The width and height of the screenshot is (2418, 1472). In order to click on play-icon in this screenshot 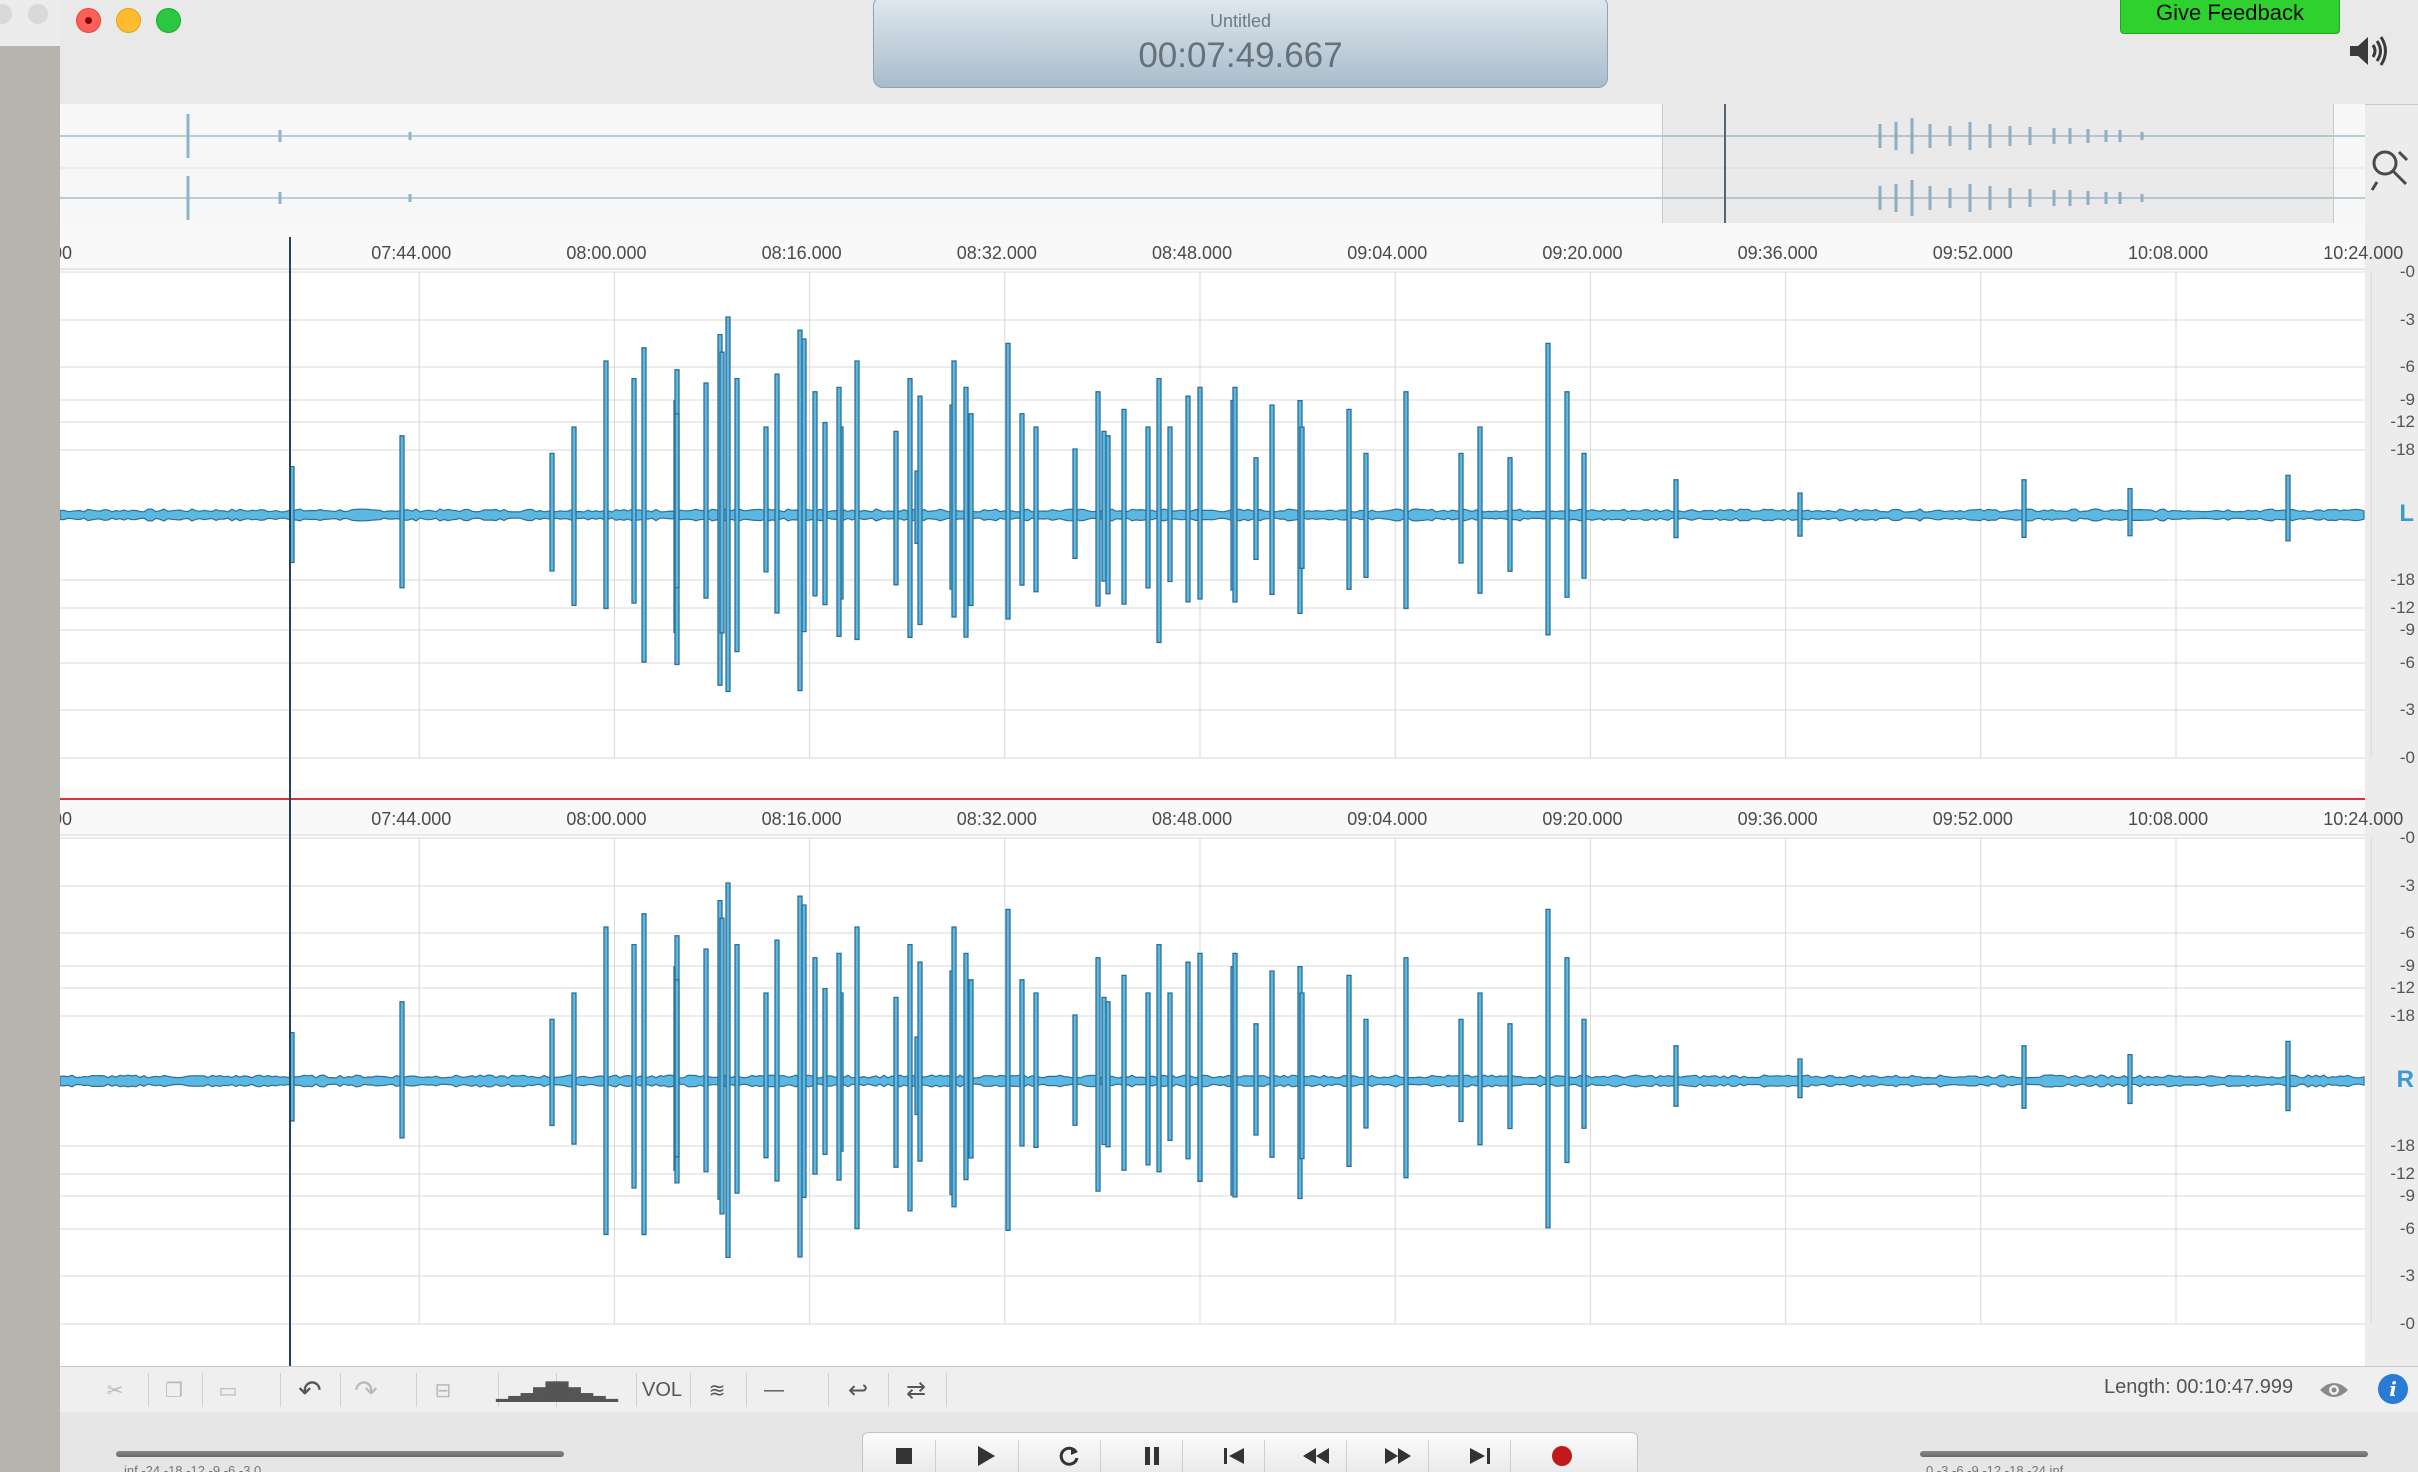, I will do `click(986, 1454)`.